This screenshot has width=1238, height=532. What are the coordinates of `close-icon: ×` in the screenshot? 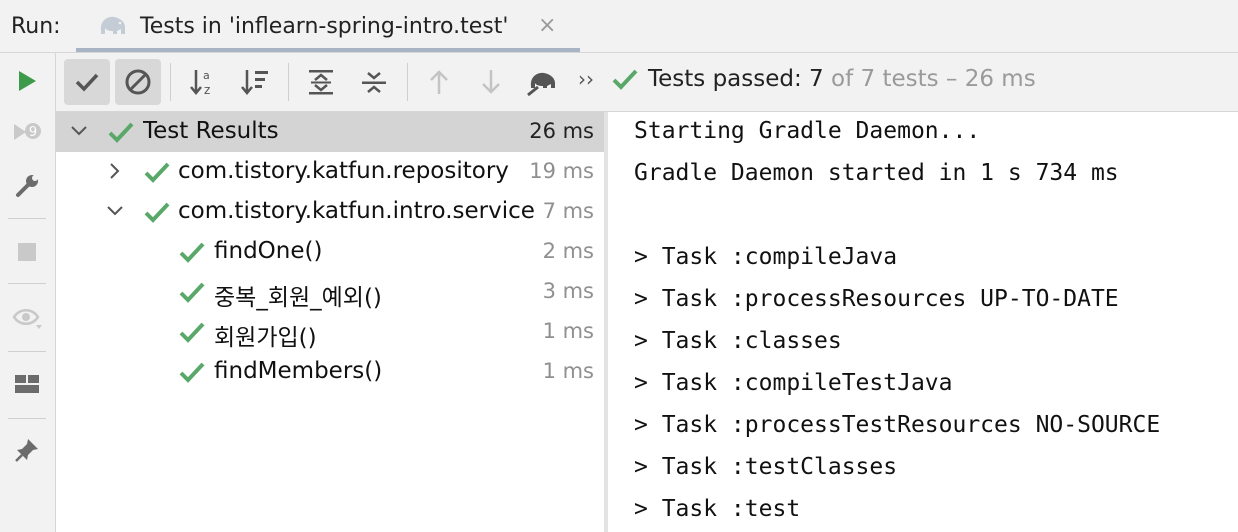 It's located at (547, 25).